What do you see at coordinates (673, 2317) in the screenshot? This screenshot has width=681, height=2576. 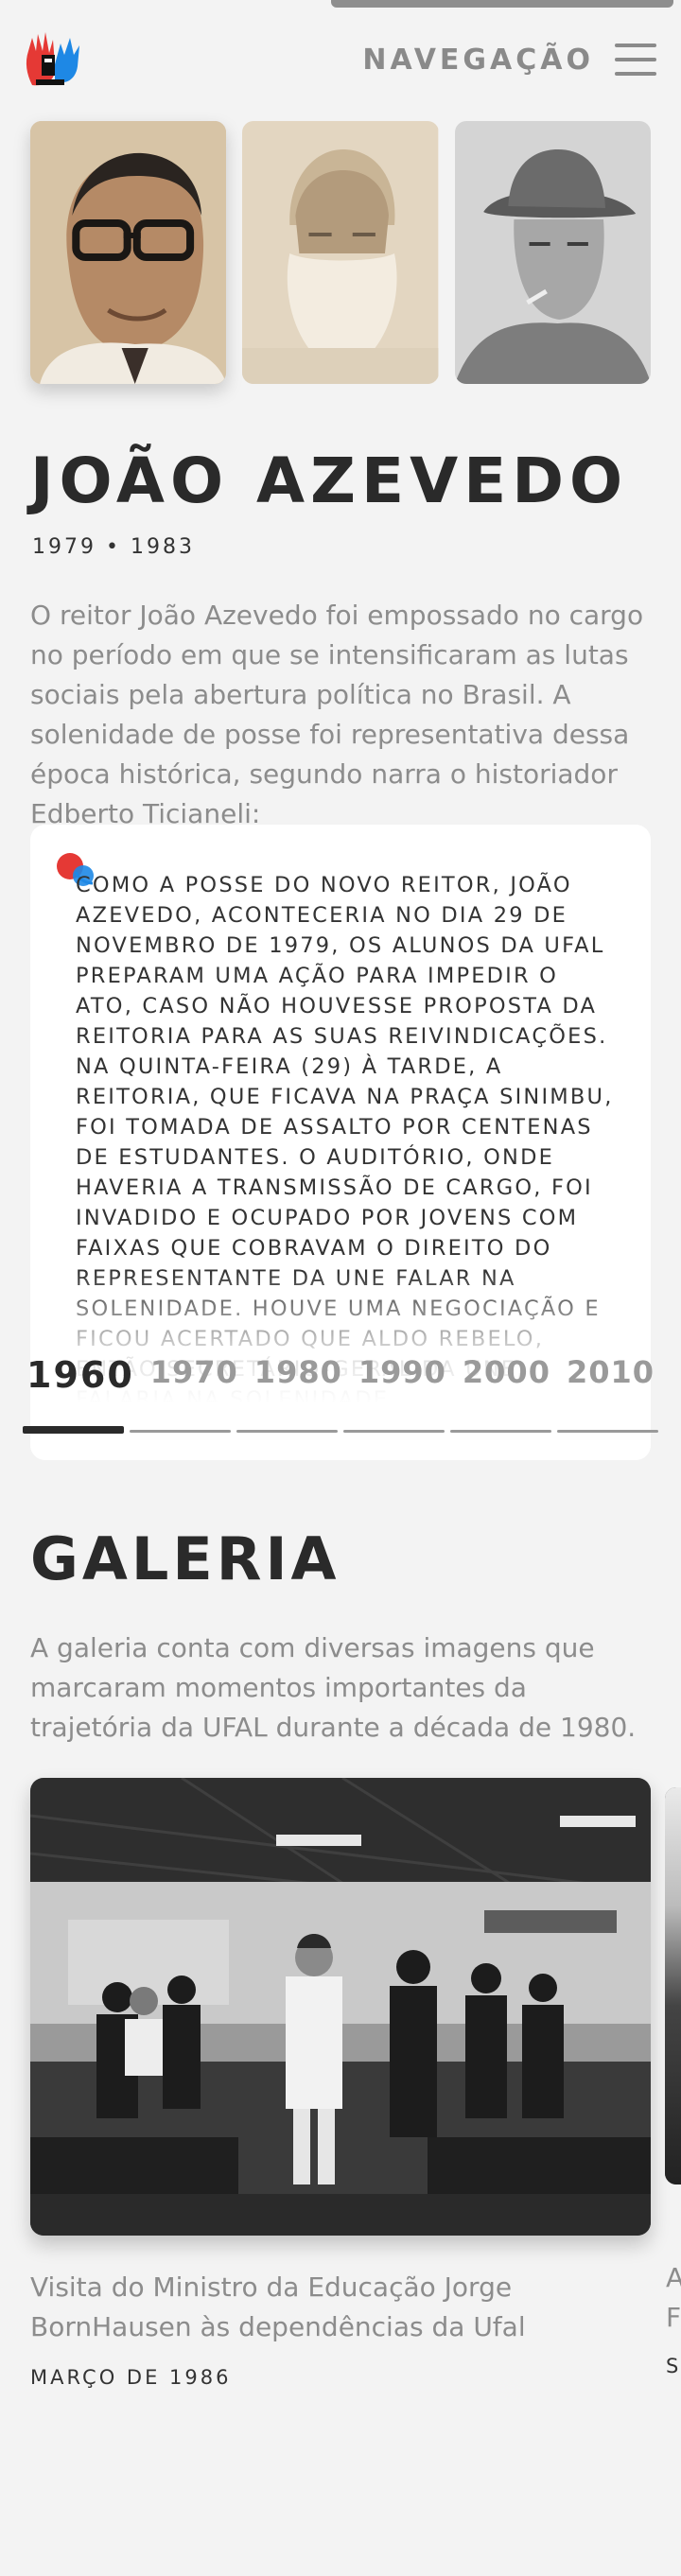 I see `next-caption-peek-2: F` at bounding box center [673, 2317].